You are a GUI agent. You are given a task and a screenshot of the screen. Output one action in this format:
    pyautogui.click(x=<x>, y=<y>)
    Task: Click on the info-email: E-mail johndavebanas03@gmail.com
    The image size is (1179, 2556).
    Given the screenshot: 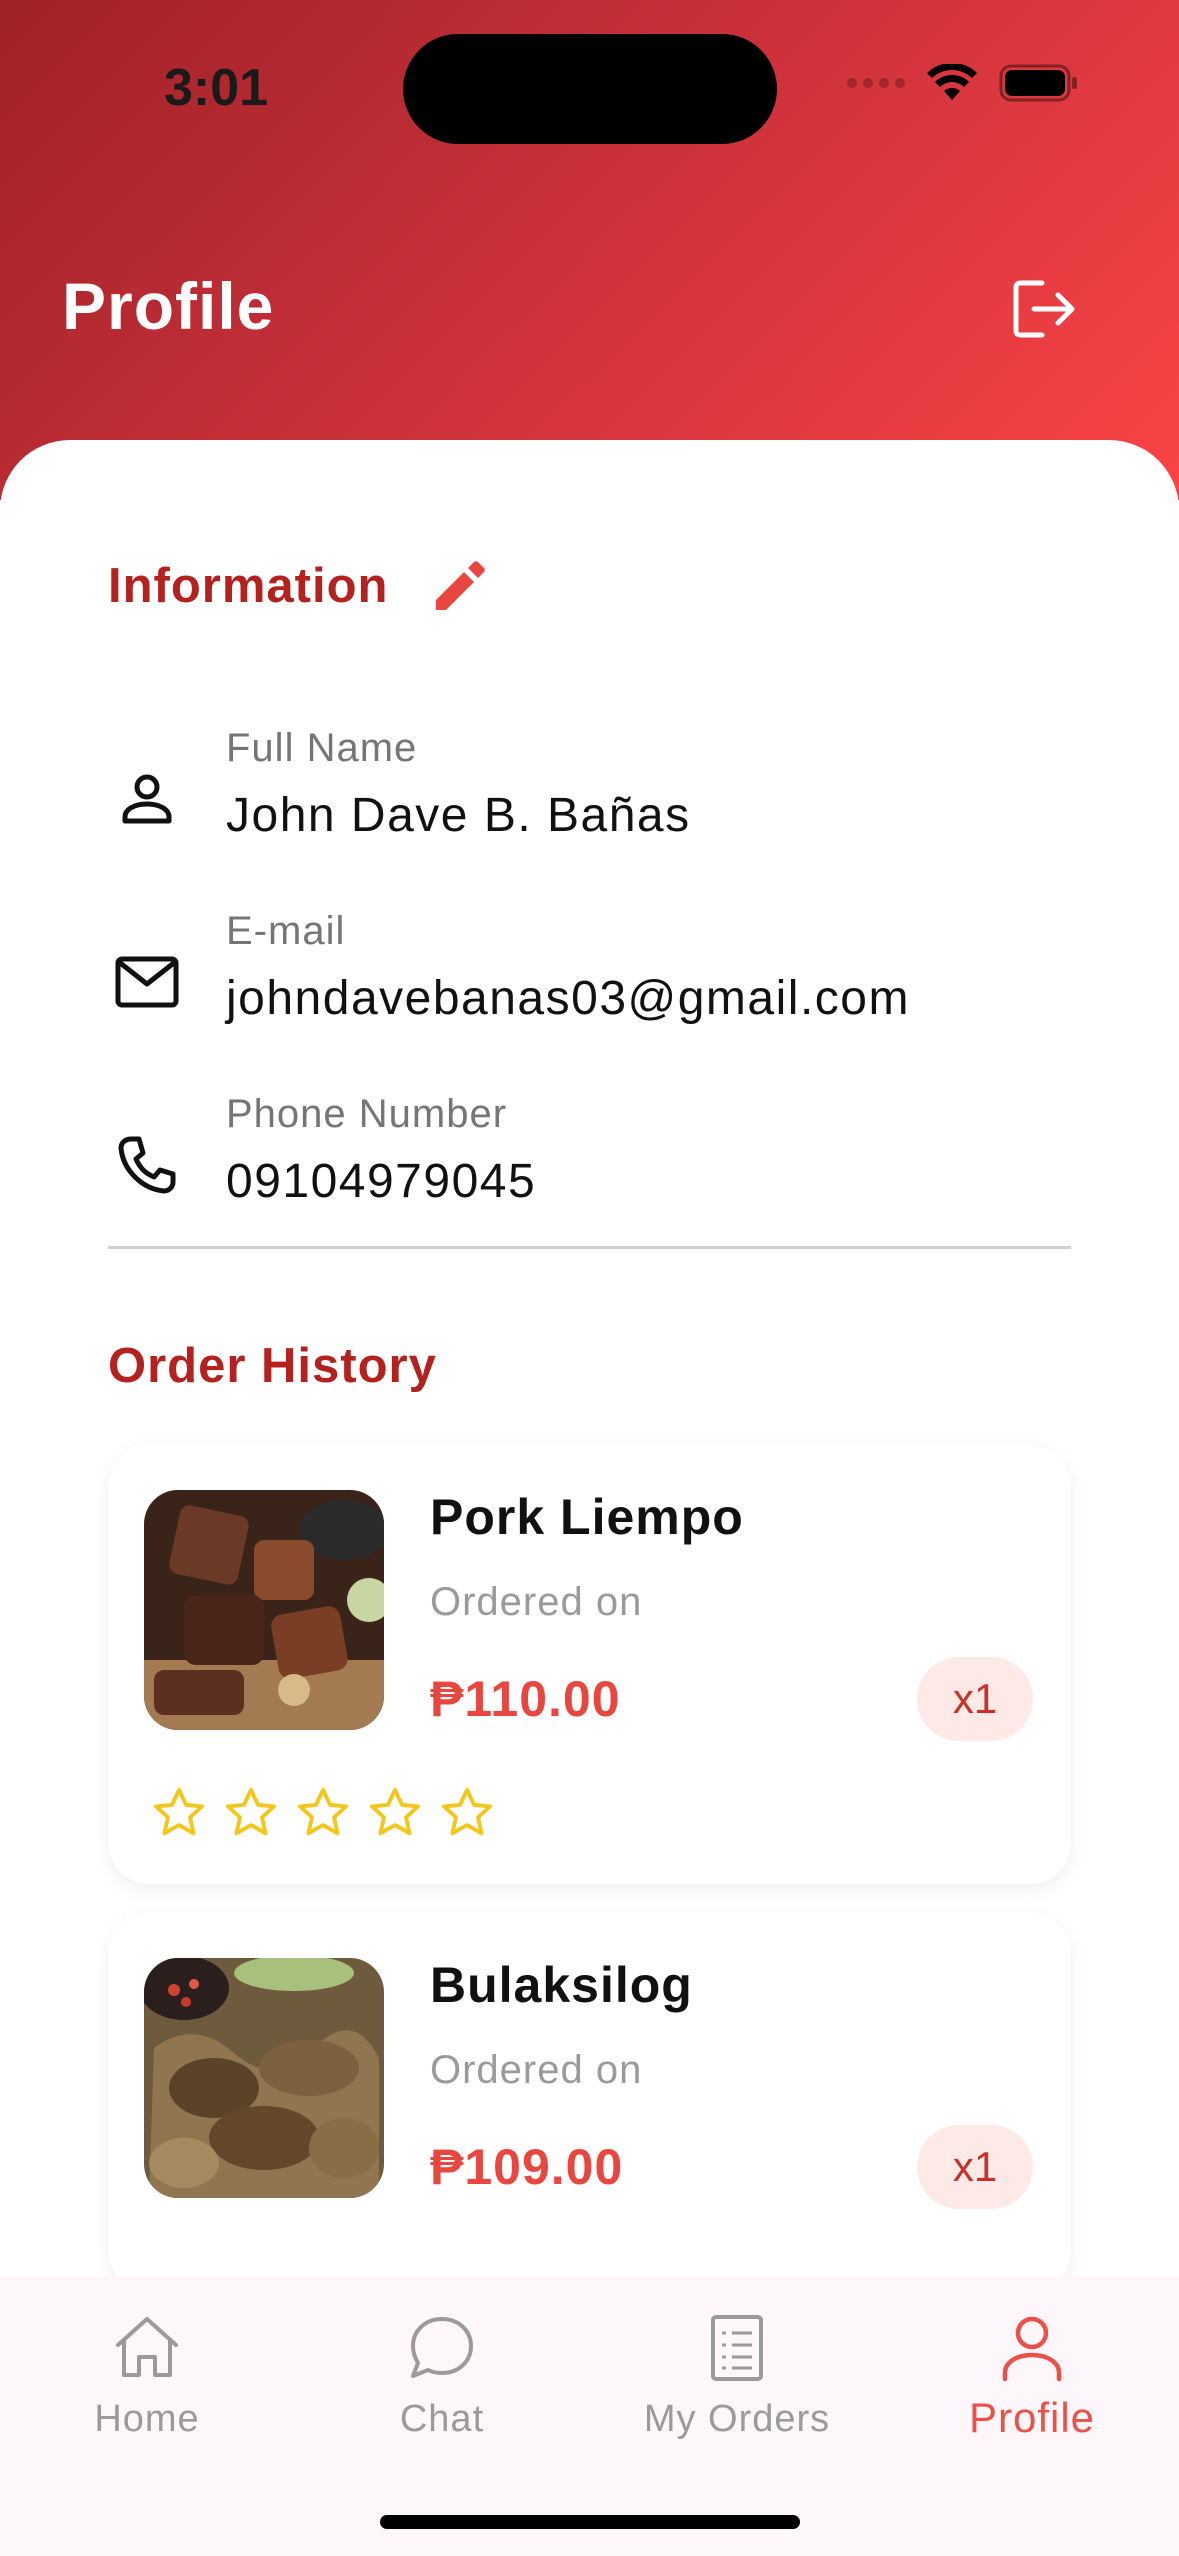 What is the action you would take?
    pyautogui.click(x=588, y=979)
    